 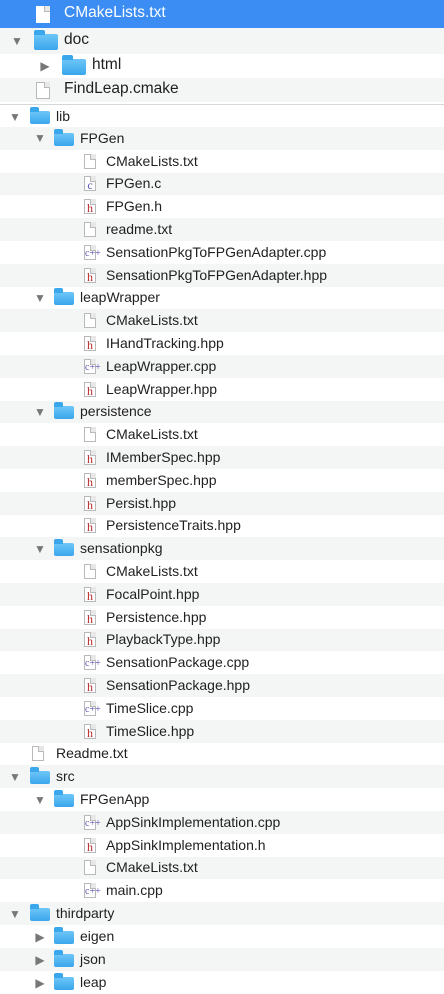 I want to click on file-label: AppSinkImplementation.h, so click(x=186, y=844).